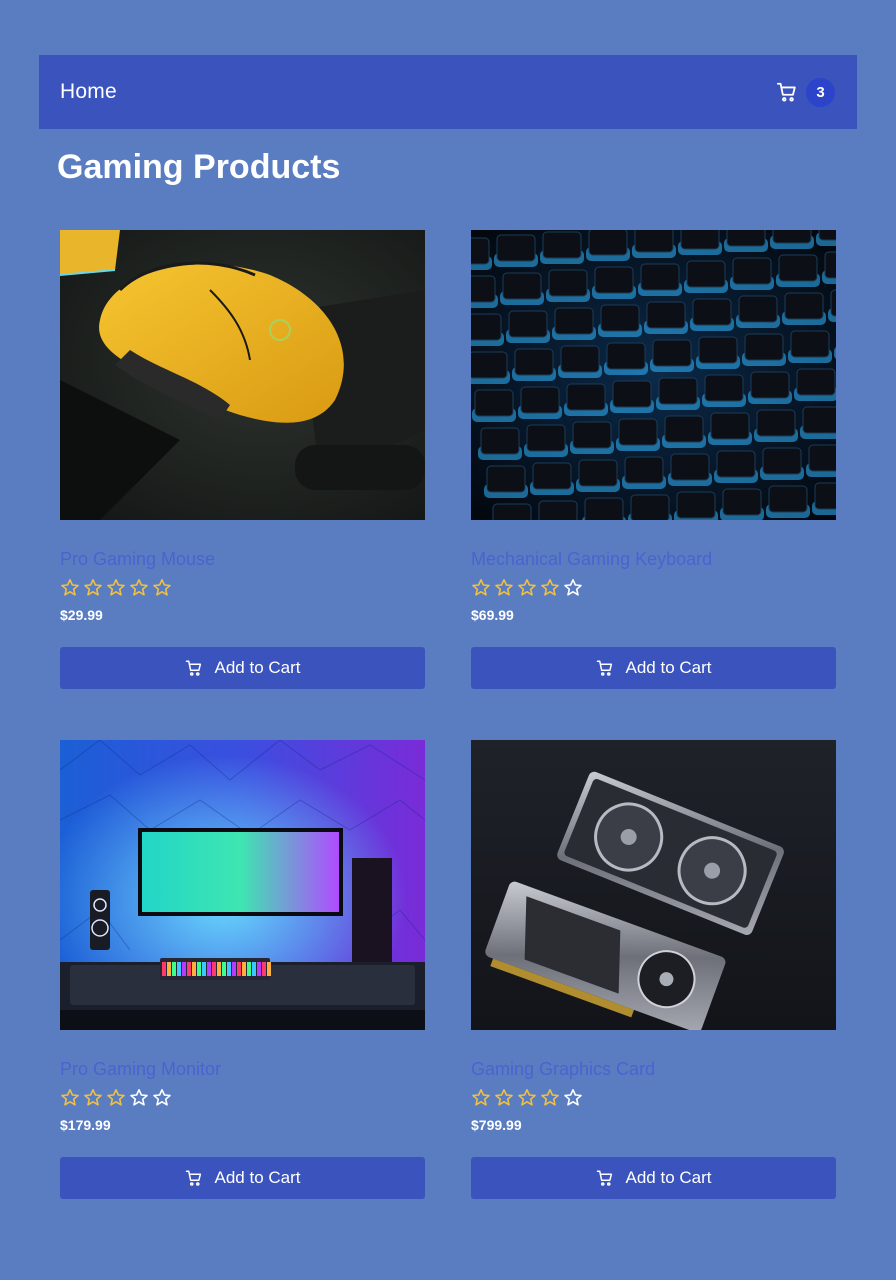  What do you see at coordinates (242, 559) in the screenshot?
I see `product-name: Pro Gaming Mouse` at bounding box center [242, 559].